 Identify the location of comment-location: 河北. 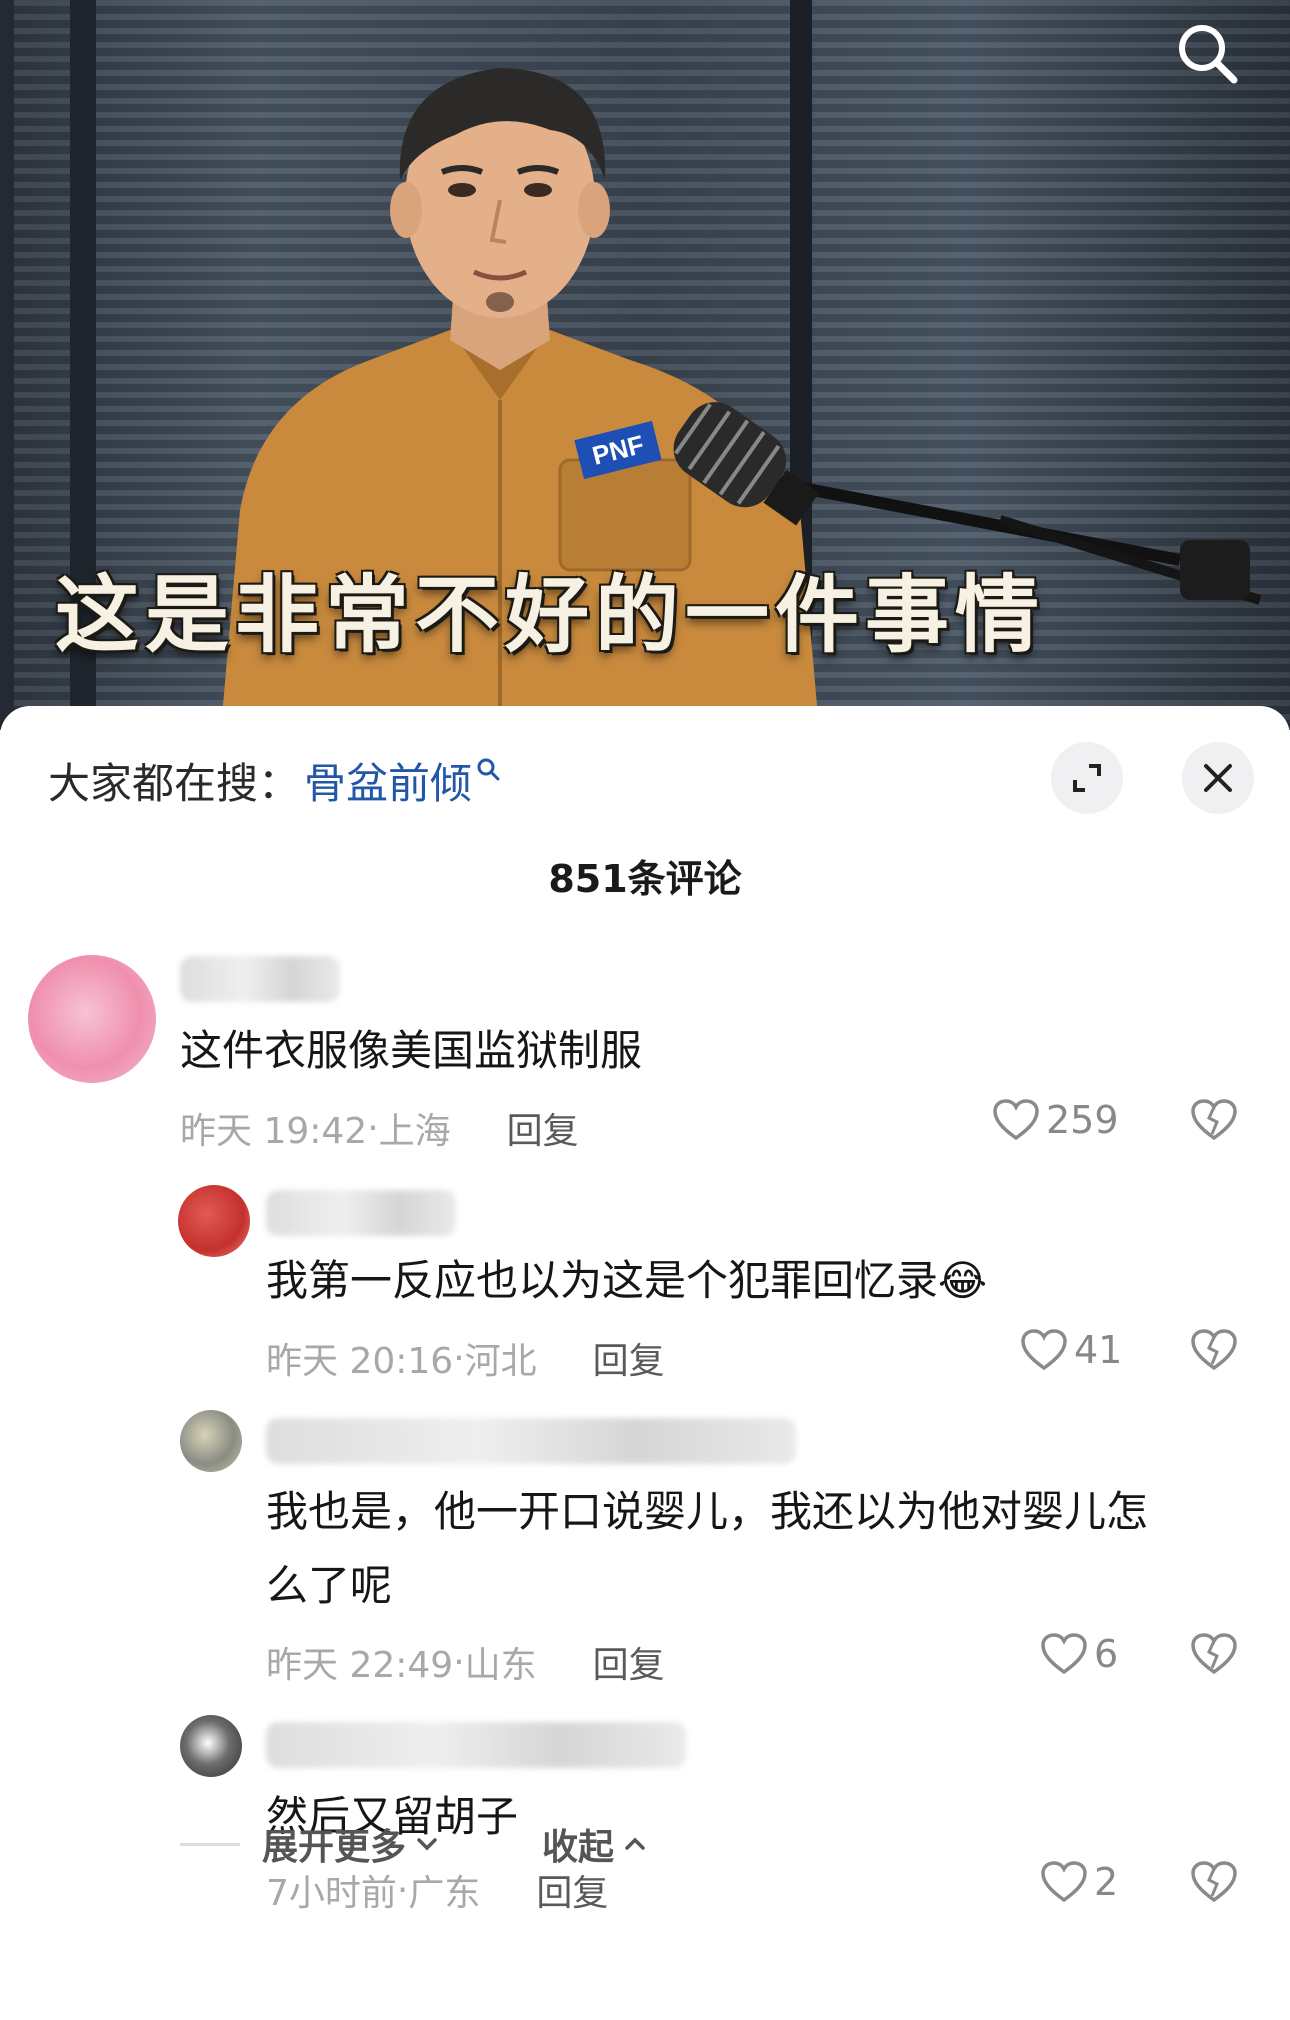
(500, 1361).